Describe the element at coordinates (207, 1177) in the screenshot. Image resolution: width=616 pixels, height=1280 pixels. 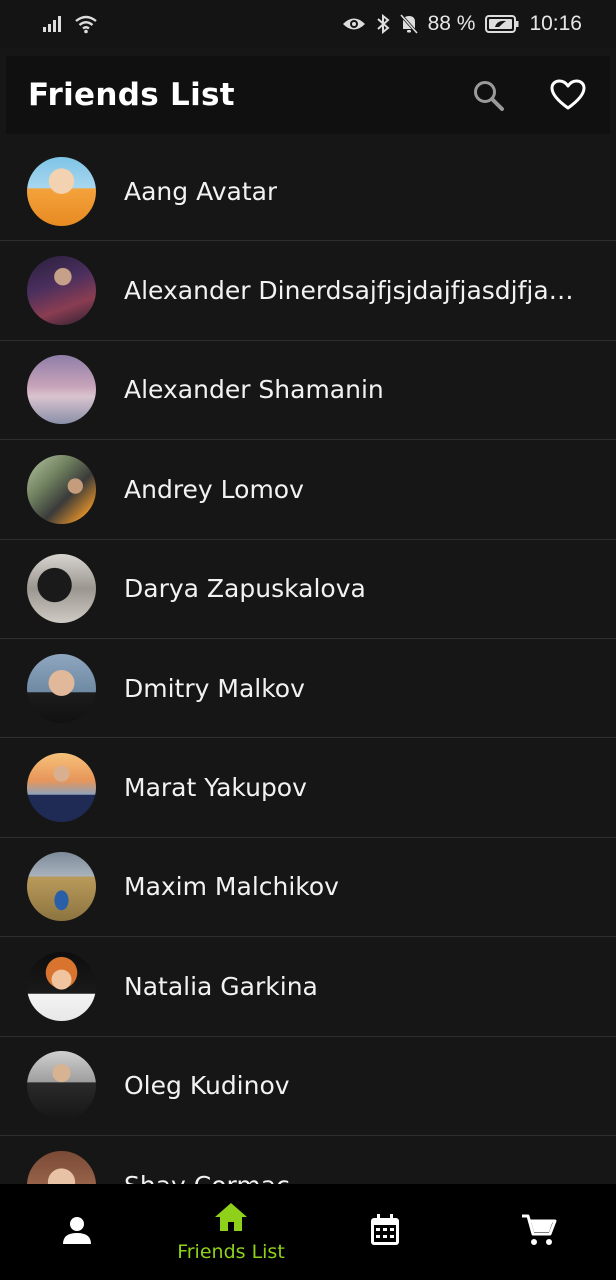
I see `friend-name: Shay Cormac` at that location.